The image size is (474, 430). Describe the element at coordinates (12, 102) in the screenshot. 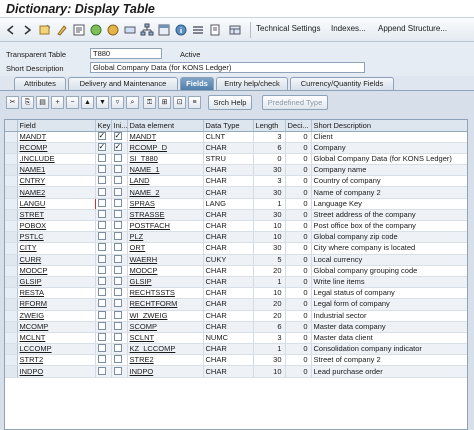

I see `cut-icon: ✂` at that location.